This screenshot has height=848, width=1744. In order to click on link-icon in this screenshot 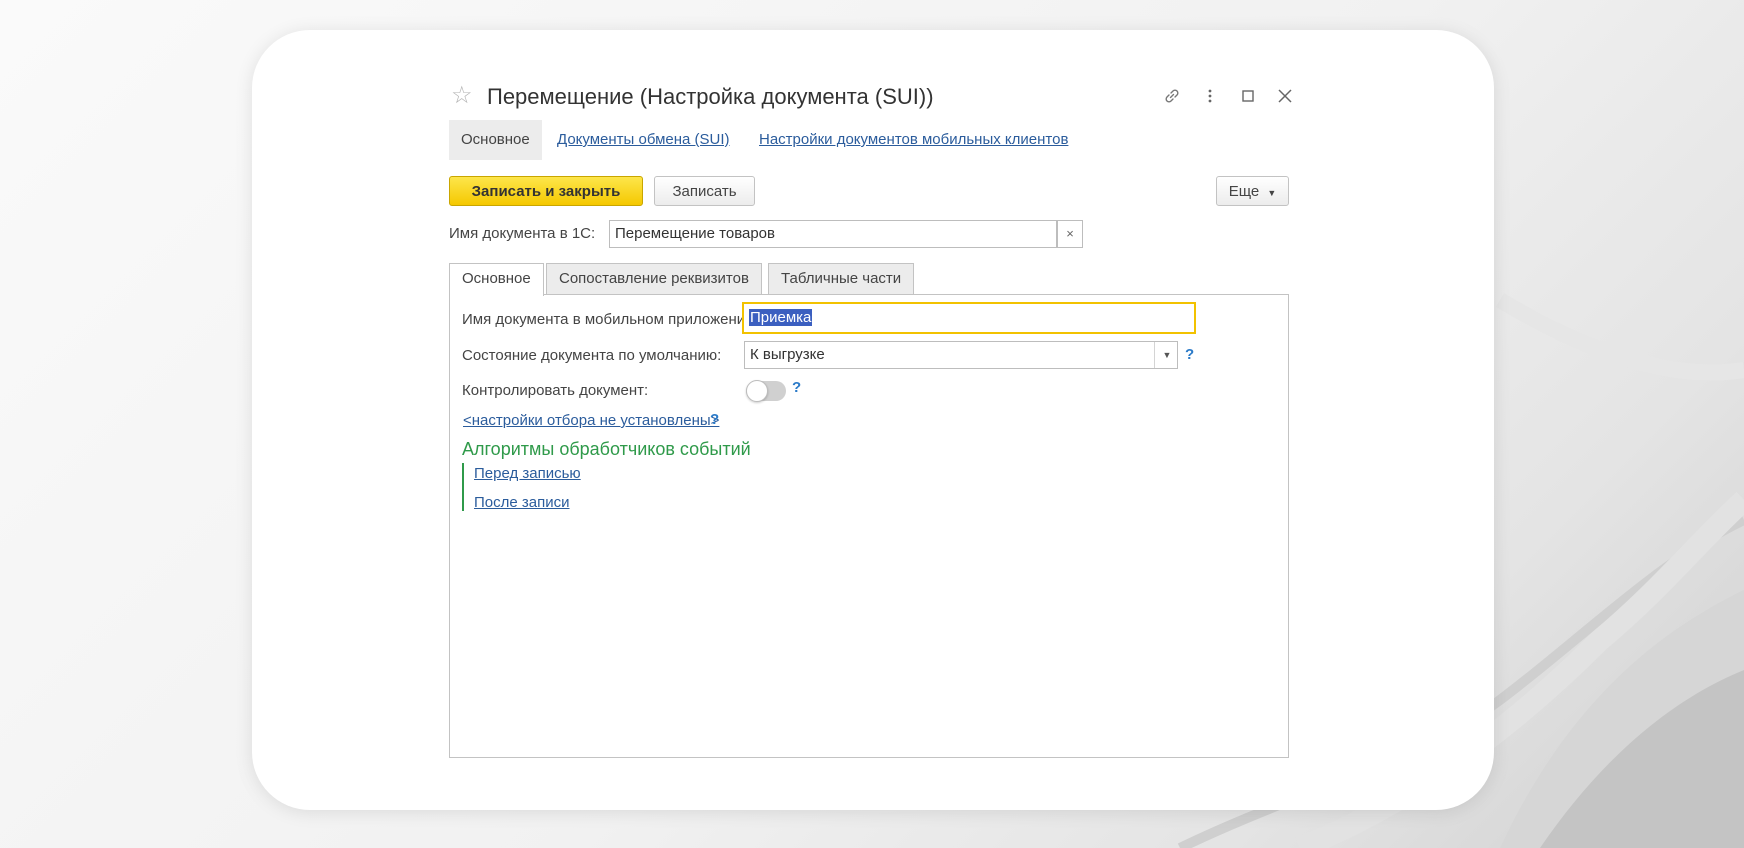, I will do `click(1172, 96)`.